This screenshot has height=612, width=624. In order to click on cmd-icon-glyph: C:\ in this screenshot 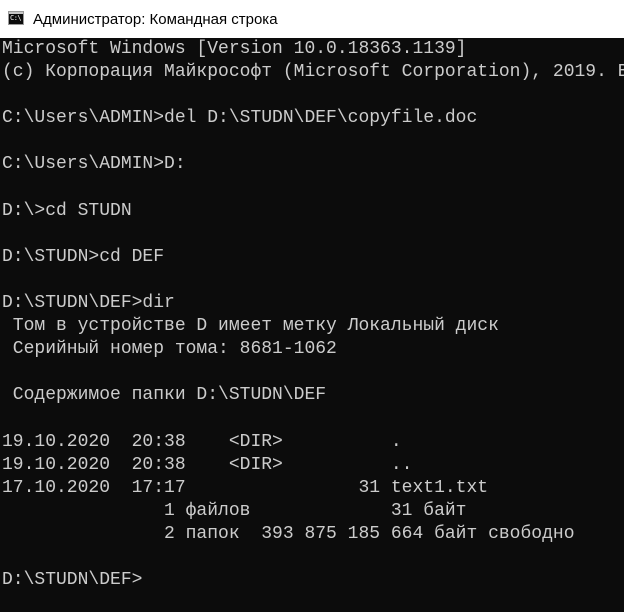, I will do `click(16, 18)`.